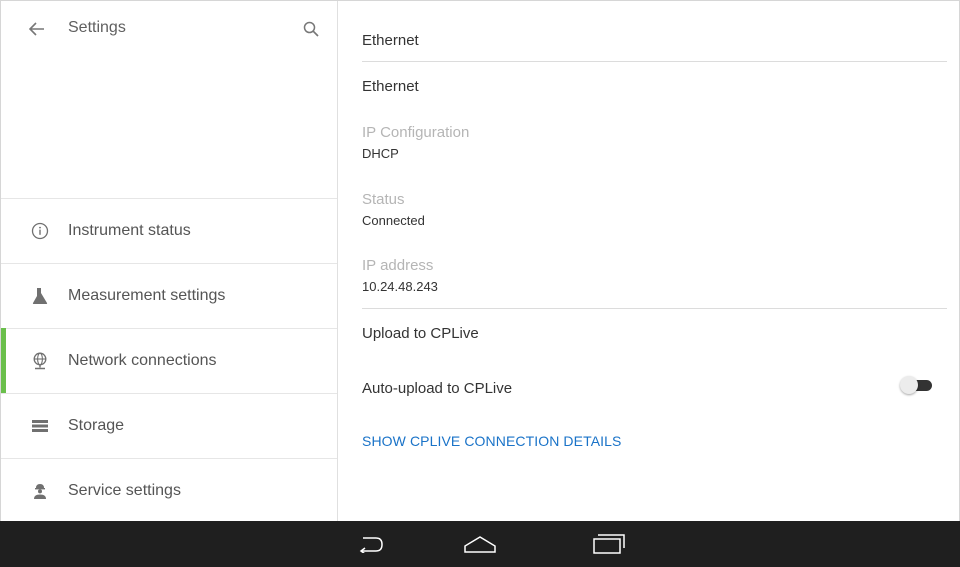  What do you see at coordinates (393, 220) in the screenshot?
I see `status-value: Connected` at bounding box center [393, 220].